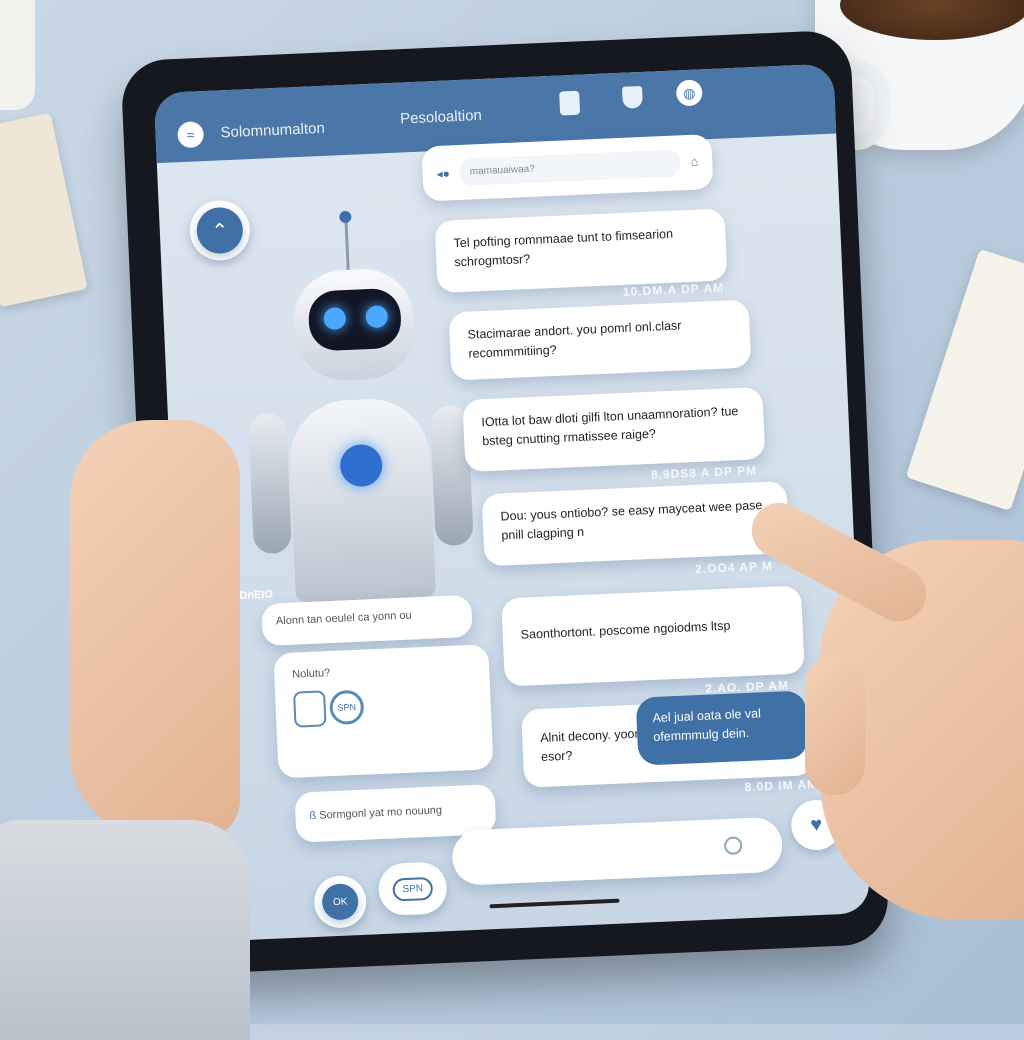  I want to click on info-card-title: Nolutu?, so click(311, 674).